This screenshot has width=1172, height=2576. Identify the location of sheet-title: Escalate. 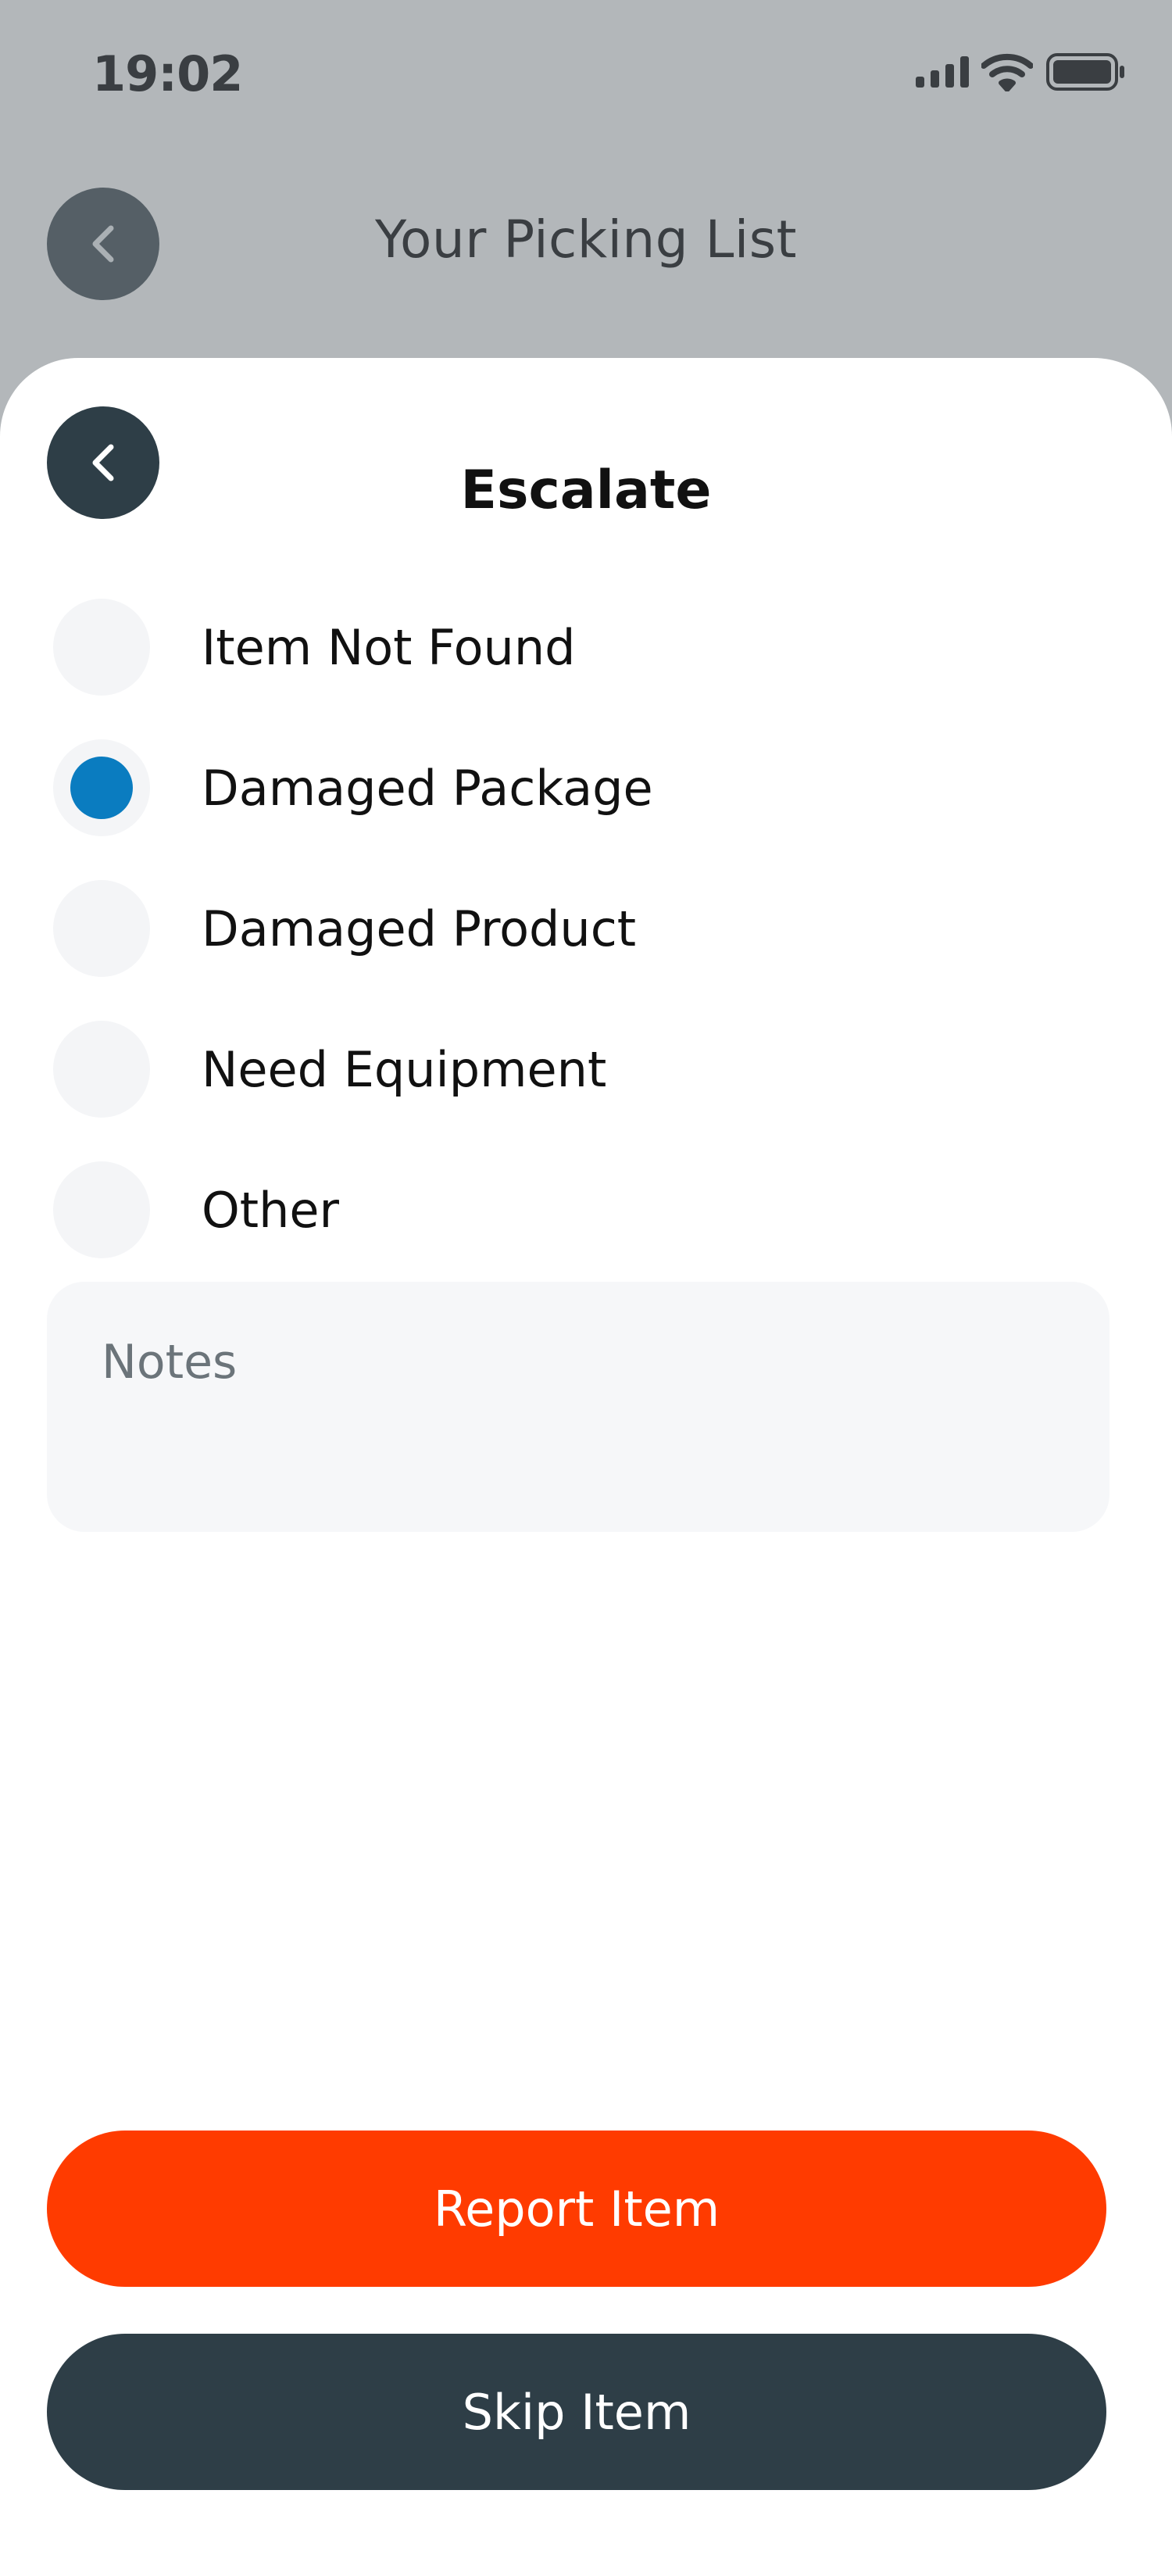
(586, 490).